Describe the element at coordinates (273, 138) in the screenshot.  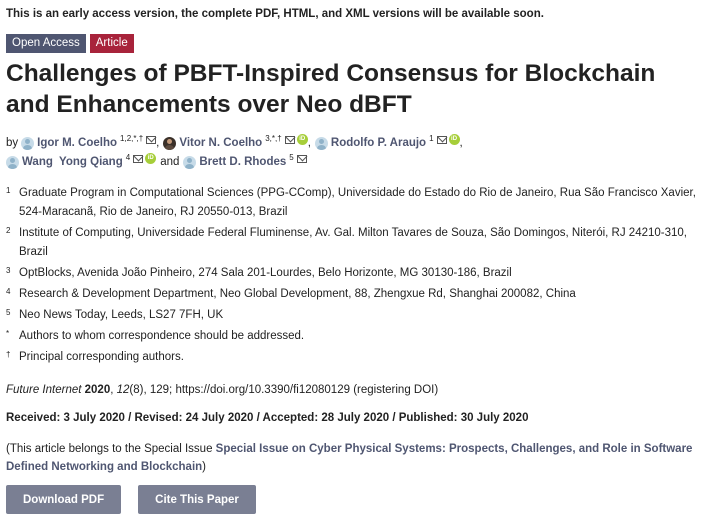
I see `author-affiliation-sup: 3,*,†` at that location.